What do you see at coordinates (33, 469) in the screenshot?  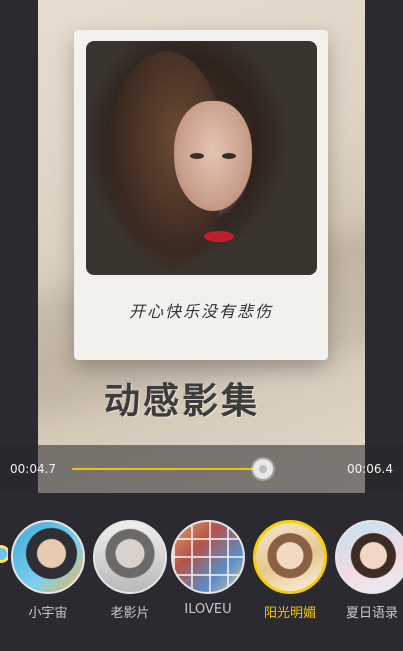 I see `current-time: 00:04.7` at bounding box center [33, 469].